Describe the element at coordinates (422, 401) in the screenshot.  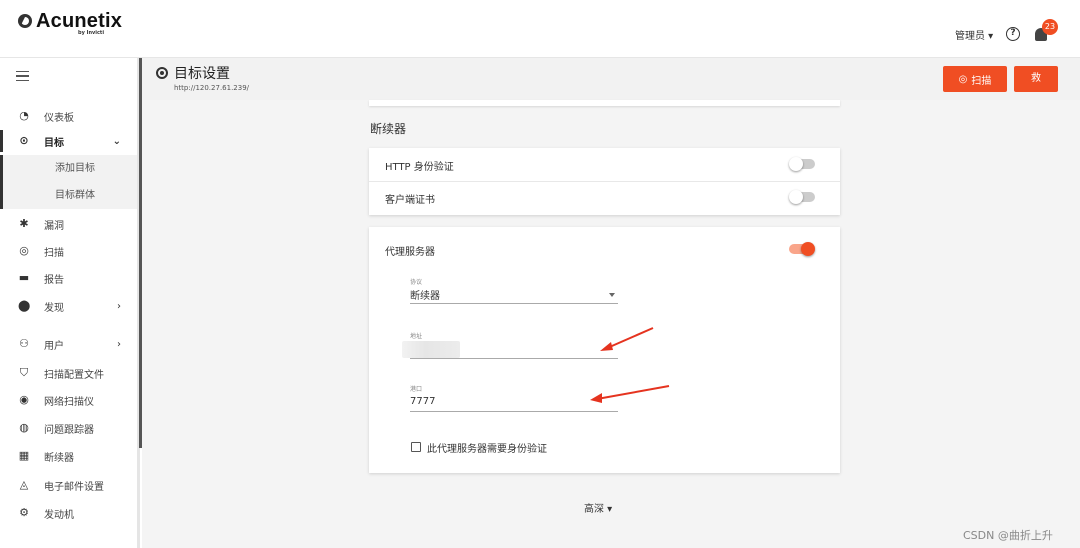
I see `port-input: 7777` at that location.